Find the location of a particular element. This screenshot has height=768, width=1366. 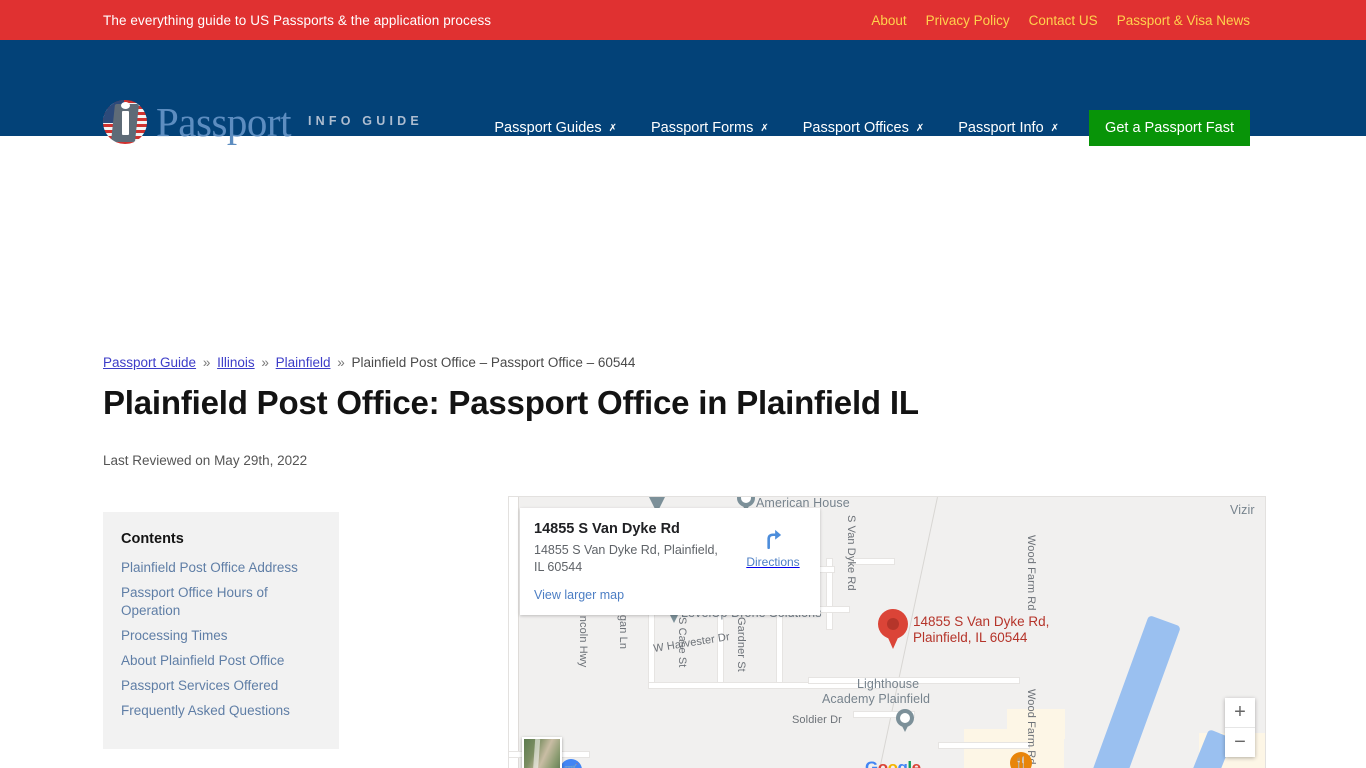

map-label-s-van-dyke-rd: S Van Dyke Rd is located at coordinates (851, 553).